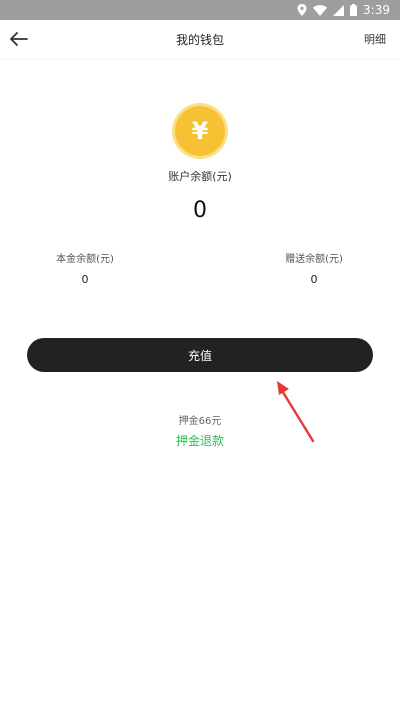 This screenshot has width=400, height=711. What do you see at coordinates (200, 176) in the screenshot?
I see `balance-label: 账户余额(元)` at bounding box center [200, 176].